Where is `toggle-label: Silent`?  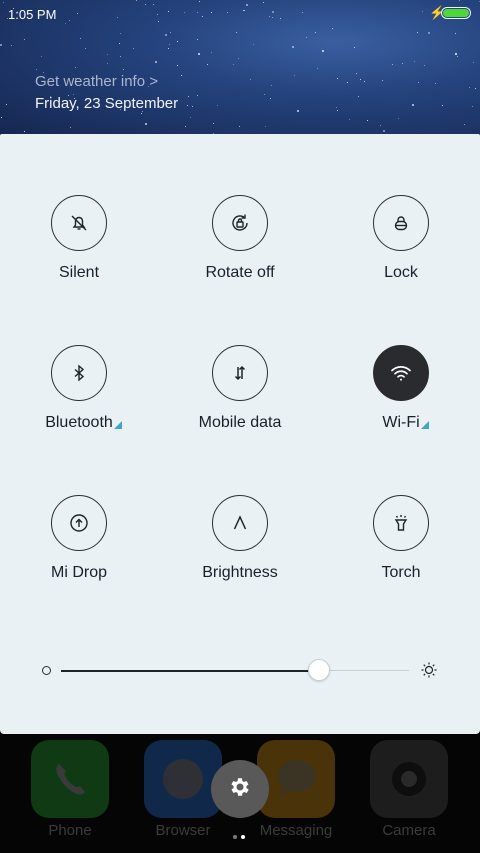 toggle-label: Silent is located at coordinates (79, 272).